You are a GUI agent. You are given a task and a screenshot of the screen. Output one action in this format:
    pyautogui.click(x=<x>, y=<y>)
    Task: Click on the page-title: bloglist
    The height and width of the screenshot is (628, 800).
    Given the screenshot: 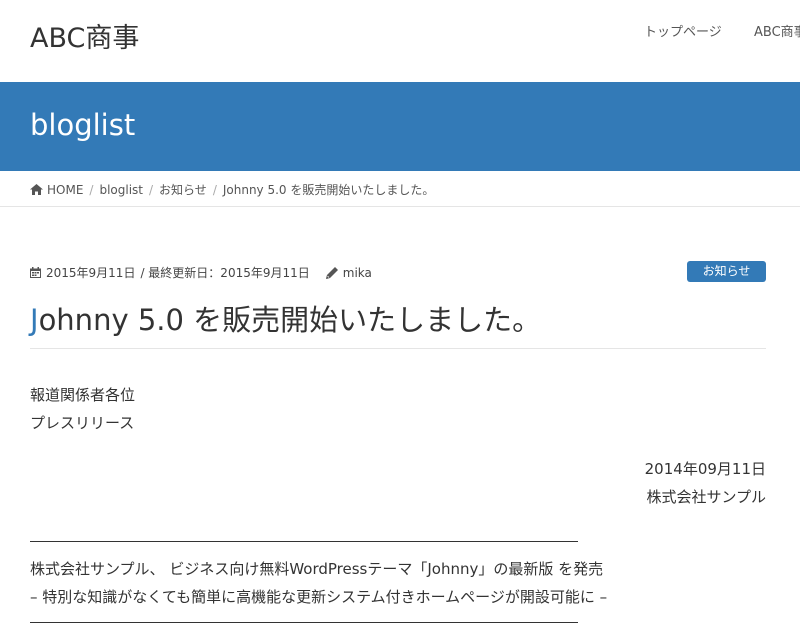 What is the action you would take?
    pyautogui.click(x=83, y=125)
    